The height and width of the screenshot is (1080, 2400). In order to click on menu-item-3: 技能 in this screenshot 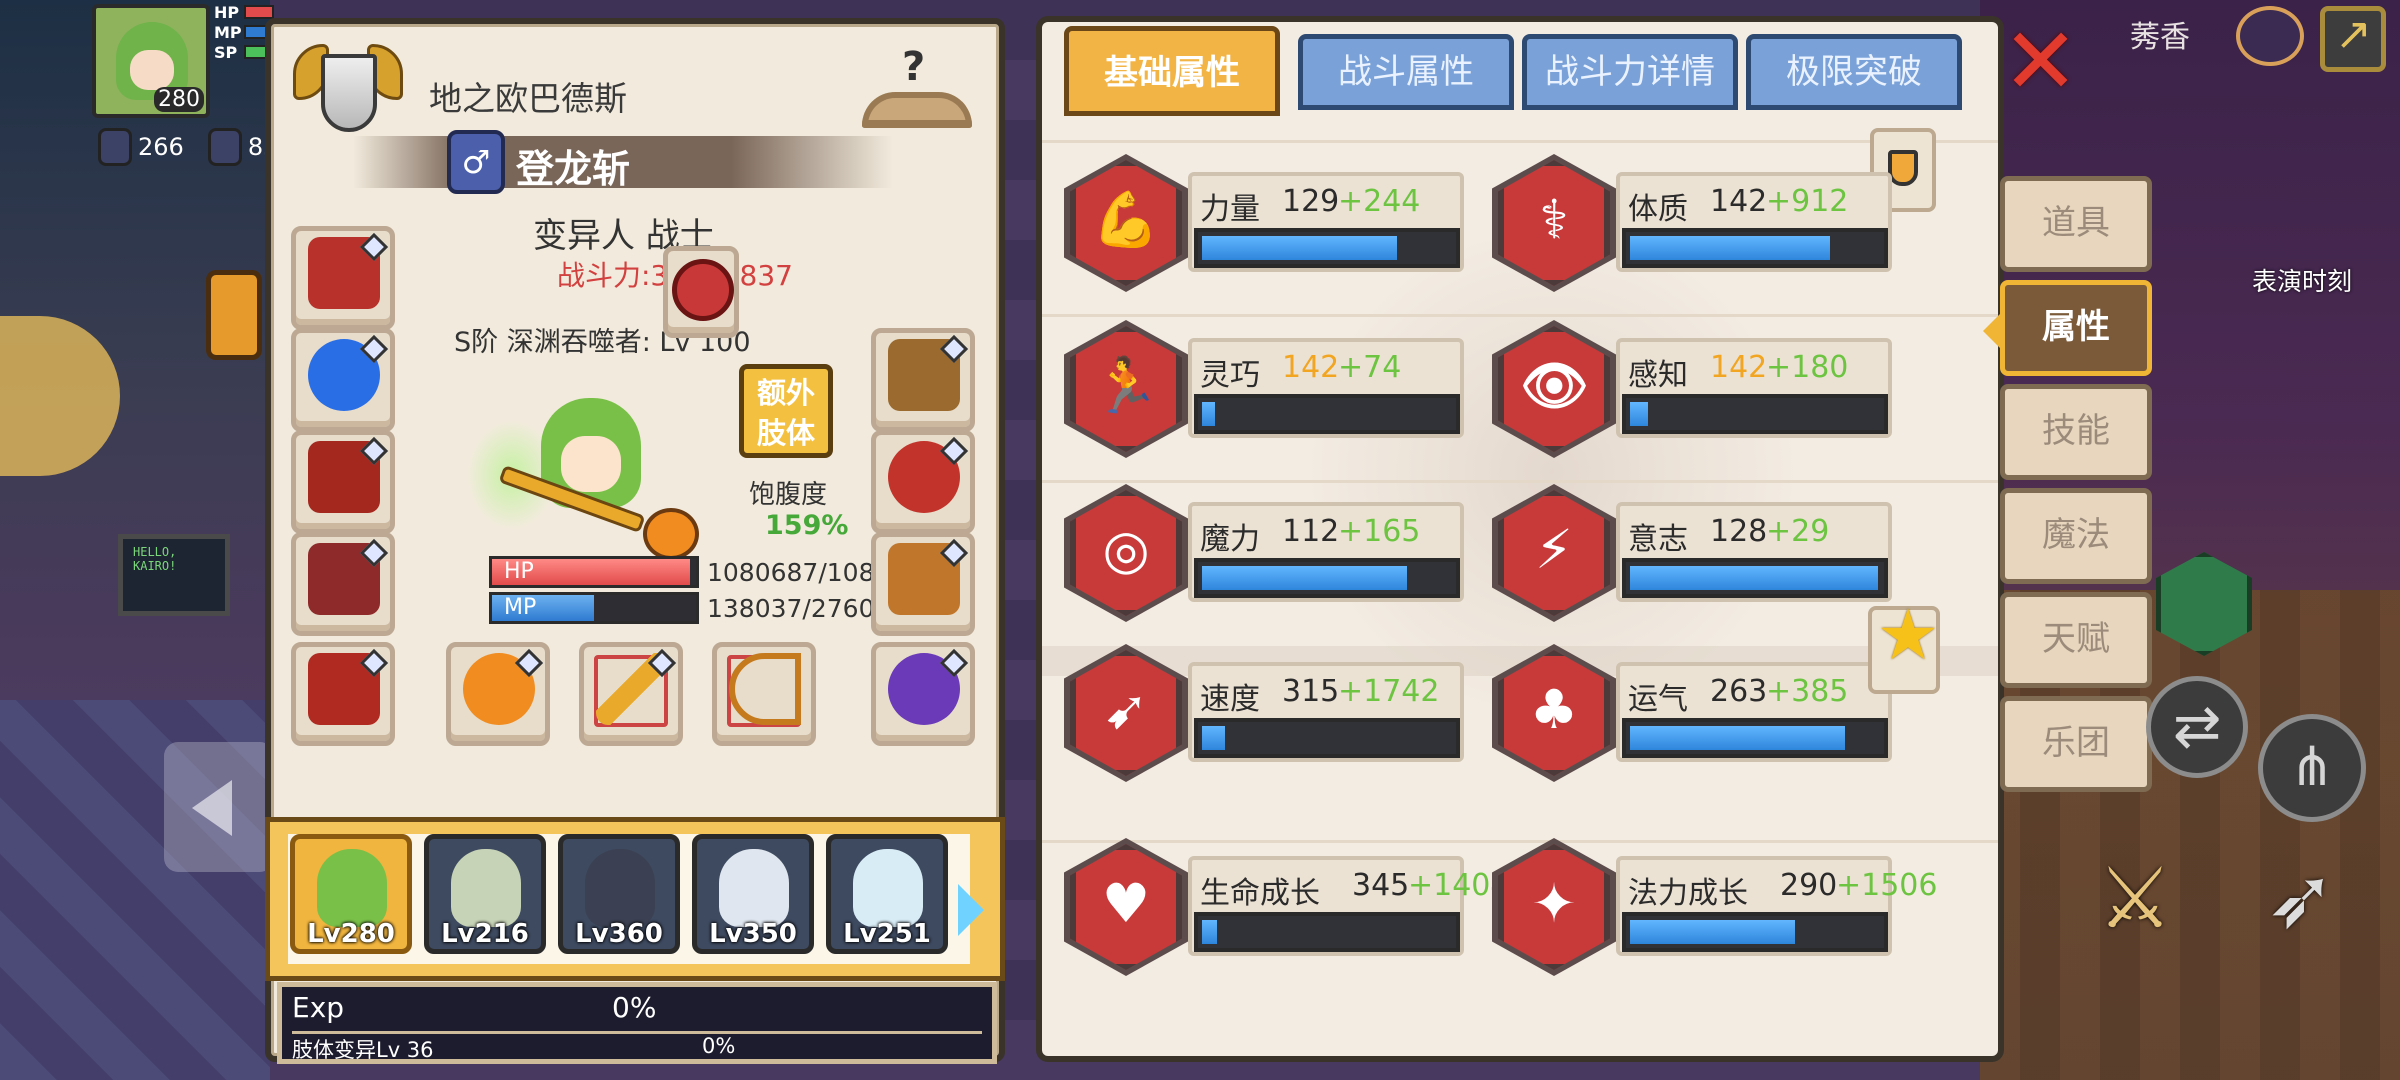, I will do `click(2076, 432)`.